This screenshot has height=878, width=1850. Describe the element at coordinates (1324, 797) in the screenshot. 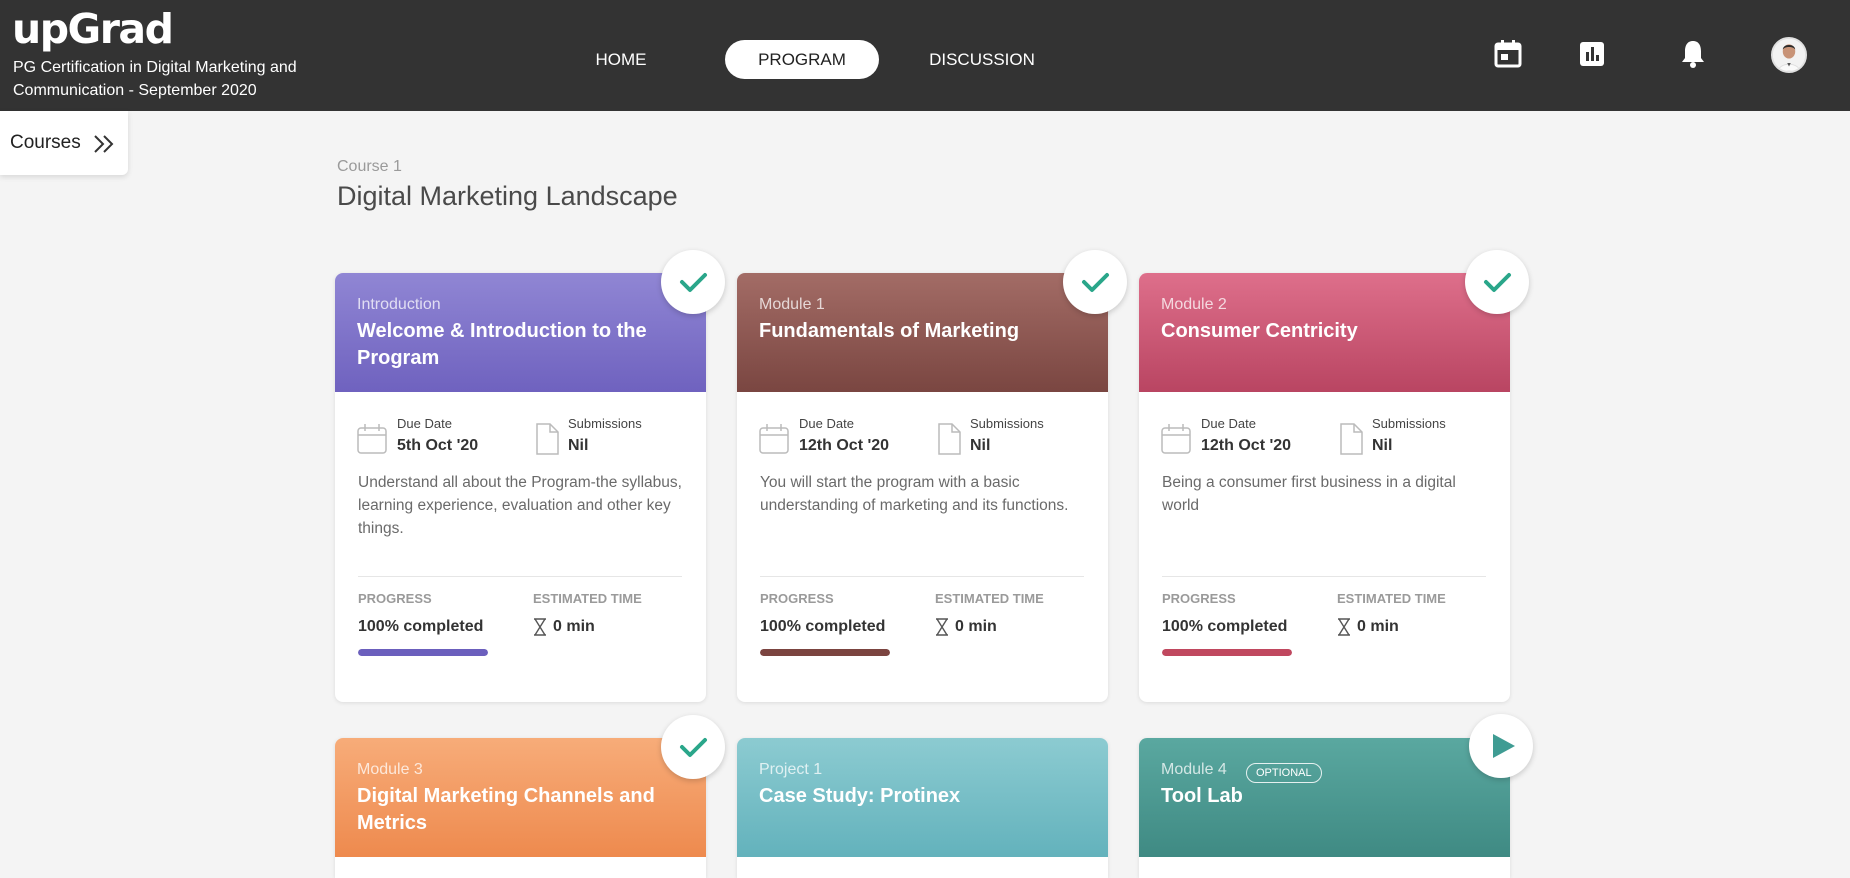

I see `card-header: Module 4 OPTIONAL Tool Lab` at that location.